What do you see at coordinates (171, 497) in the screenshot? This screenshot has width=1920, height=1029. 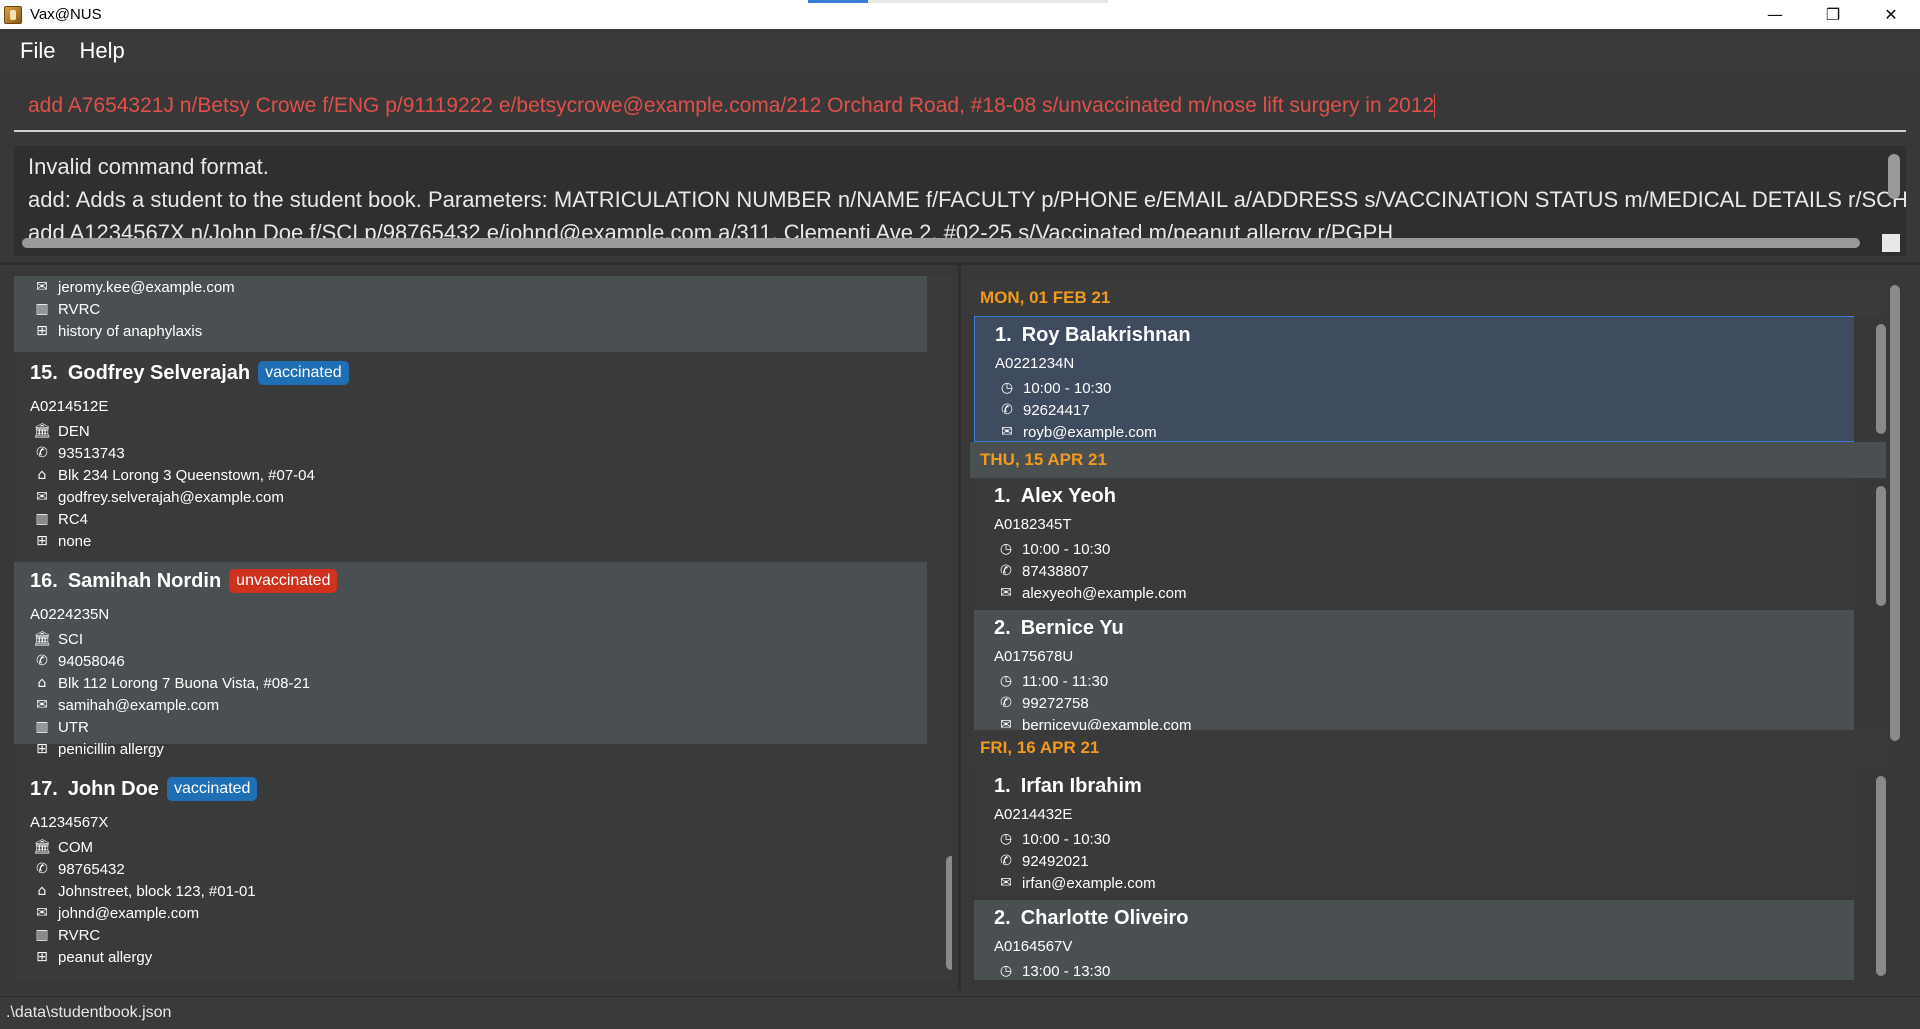 I see `student-email: godfrey.selverajah@example.com` at bounding box center [171, 497].